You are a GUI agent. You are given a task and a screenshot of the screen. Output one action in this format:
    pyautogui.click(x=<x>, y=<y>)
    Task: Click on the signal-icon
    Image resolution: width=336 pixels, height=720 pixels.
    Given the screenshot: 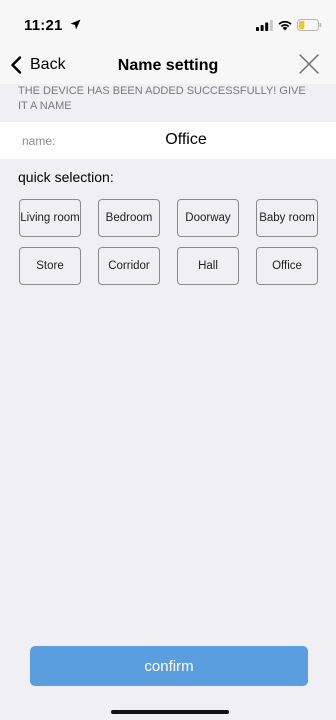 What is the action you would take?
    pyautogui.click(x=264, y=25)
    